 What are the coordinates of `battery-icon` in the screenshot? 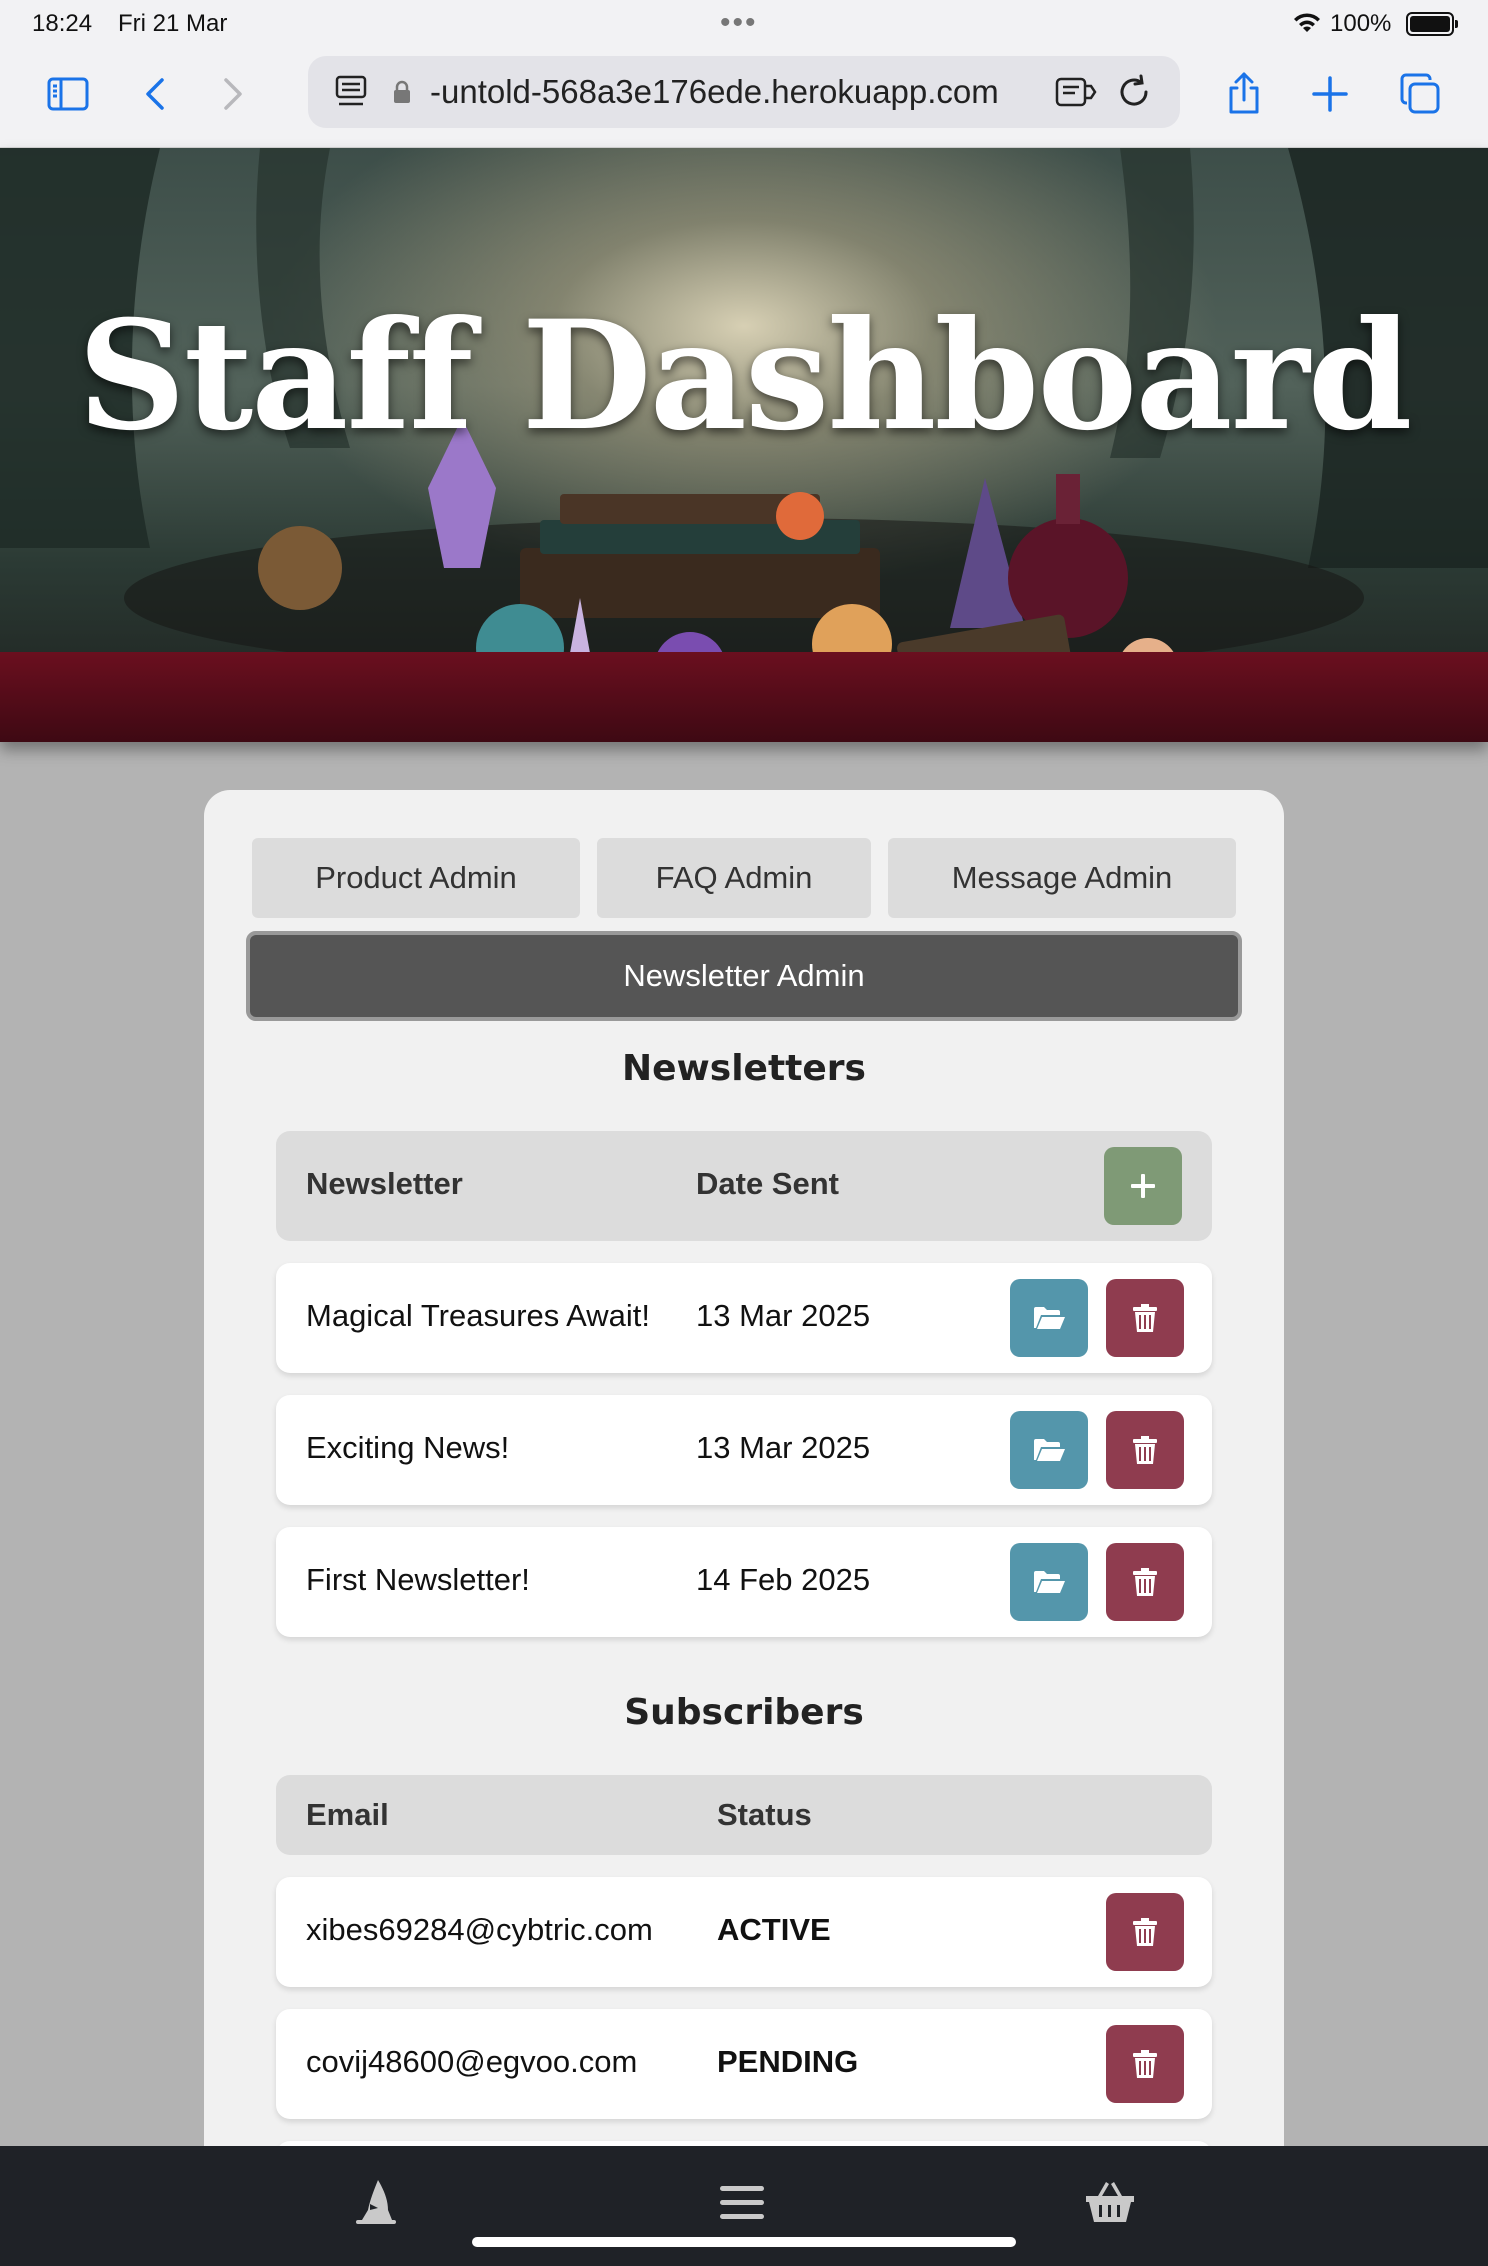 It's located at (1432, 24).